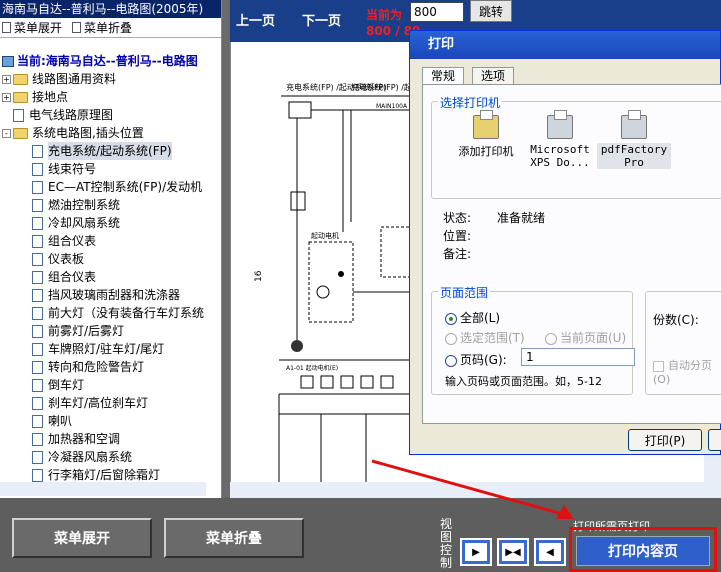 Image resolution: width=721 pixels, height=572 pixels. I want to click on location-label: 位置:, so click(457, 236).